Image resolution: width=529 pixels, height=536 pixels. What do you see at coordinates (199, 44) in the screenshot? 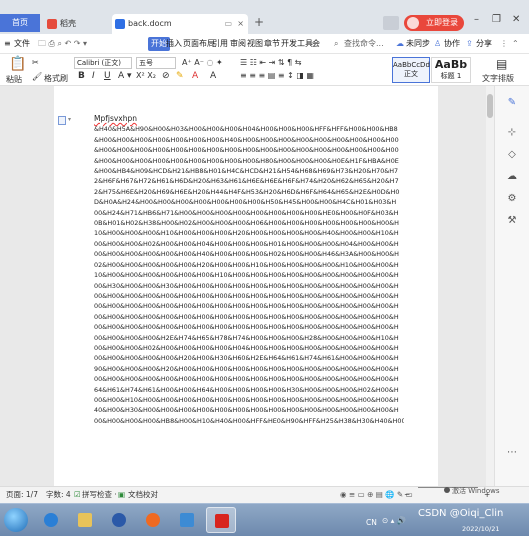
I see `tab-page-layout: 页面布局` at bounding box center [199, 44].